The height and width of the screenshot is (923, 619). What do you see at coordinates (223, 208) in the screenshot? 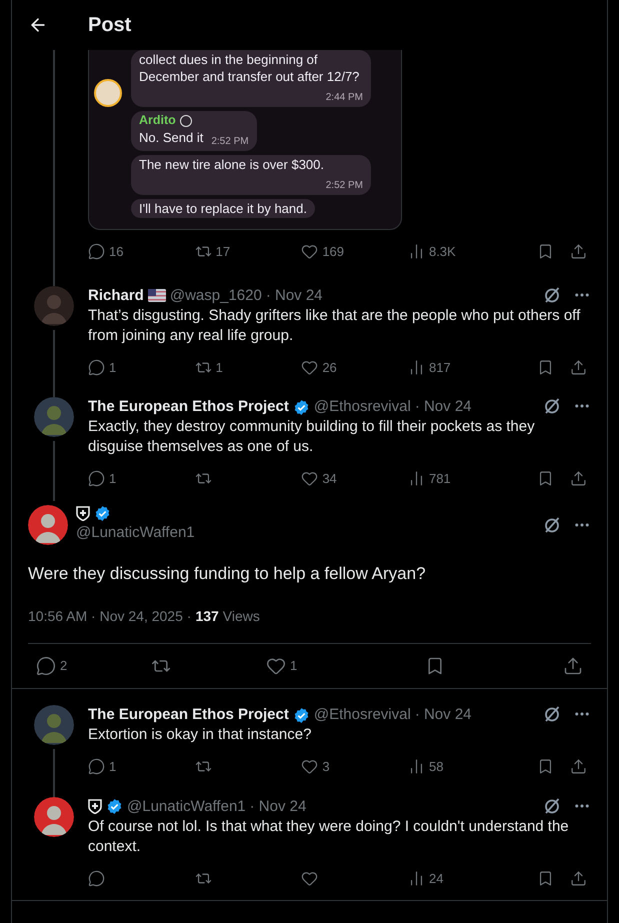
I see `chat-text: I'll have to replace it by hand.` at bounding box center [223, 208].